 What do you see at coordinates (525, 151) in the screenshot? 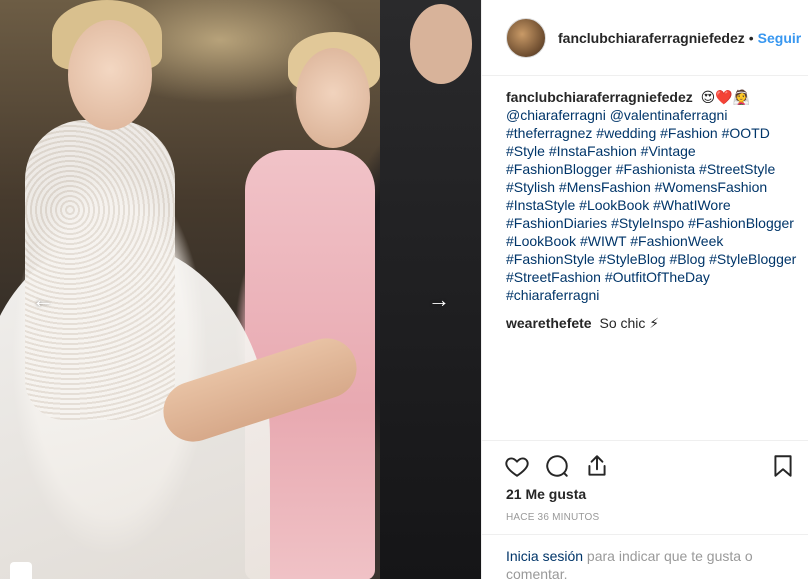
I see `hashtag-link: #Style` at bounding box center [525, 151].